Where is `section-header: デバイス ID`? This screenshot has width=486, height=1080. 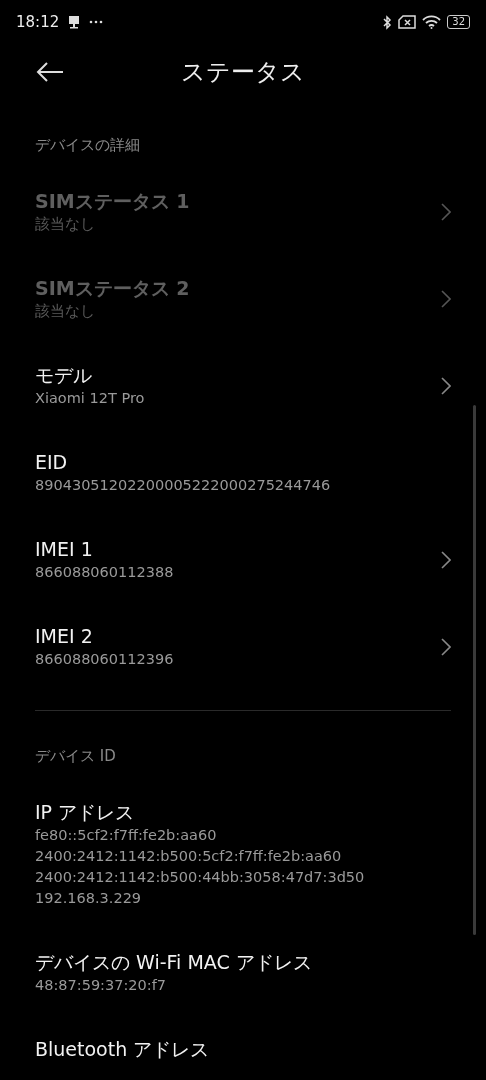
section-header: デバイス ID is located at coordinates (75, 756).